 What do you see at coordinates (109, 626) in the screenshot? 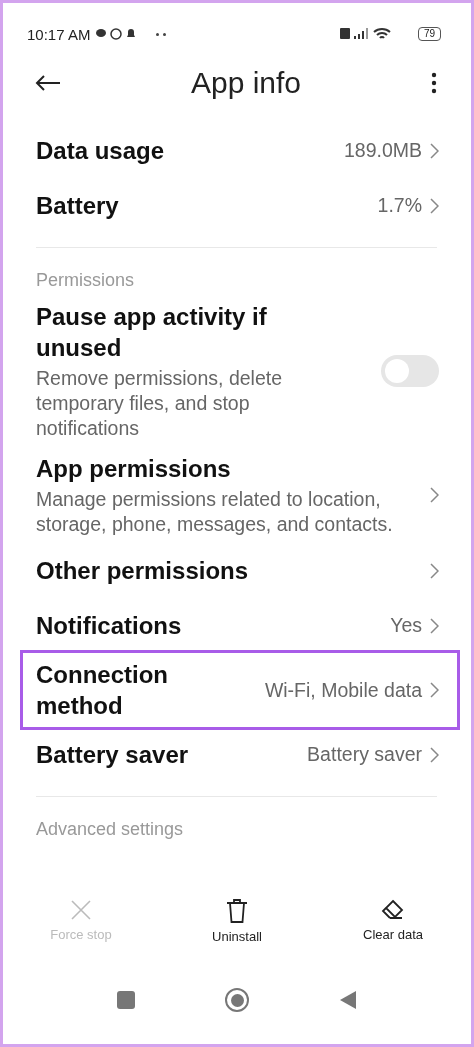
I see `item-title: Notifications` at bounding box center [109, 626].